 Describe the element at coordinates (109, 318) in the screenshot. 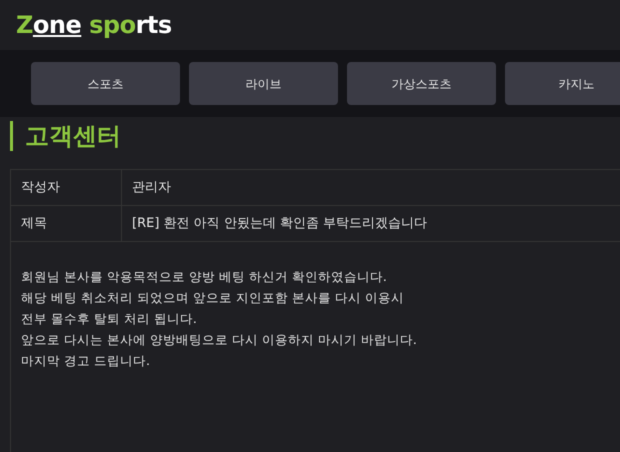

I see `message-line: 전부 몰수후 탈퇴 처리 됩니다.` at that location.